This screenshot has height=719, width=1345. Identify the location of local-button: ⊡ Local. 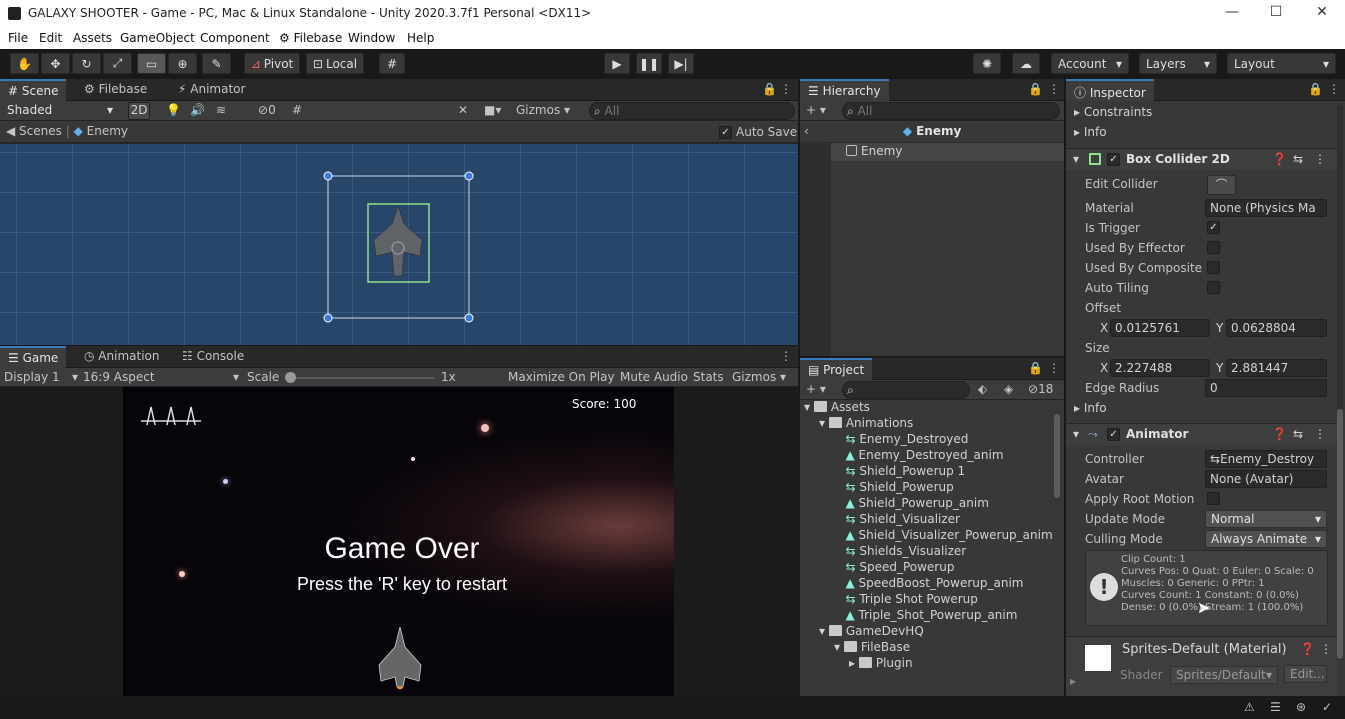
(335, 63).